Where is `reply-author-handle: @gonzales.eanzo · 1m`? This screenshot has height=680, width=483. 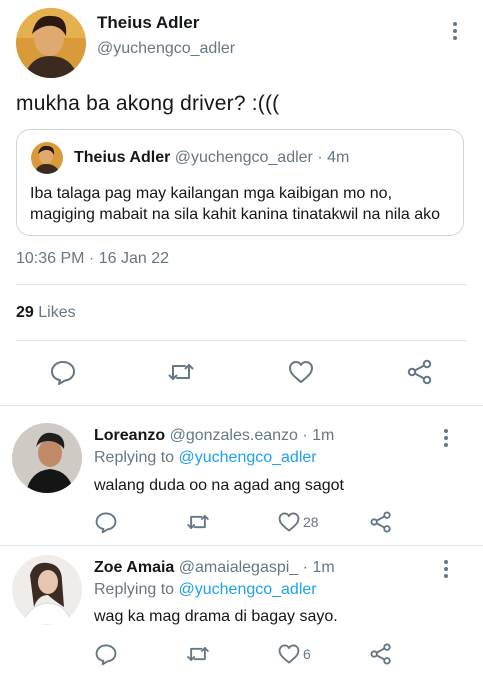 reply-author-handle: @gonzales.eanzo · 1m is located at coordinates (252, 435).